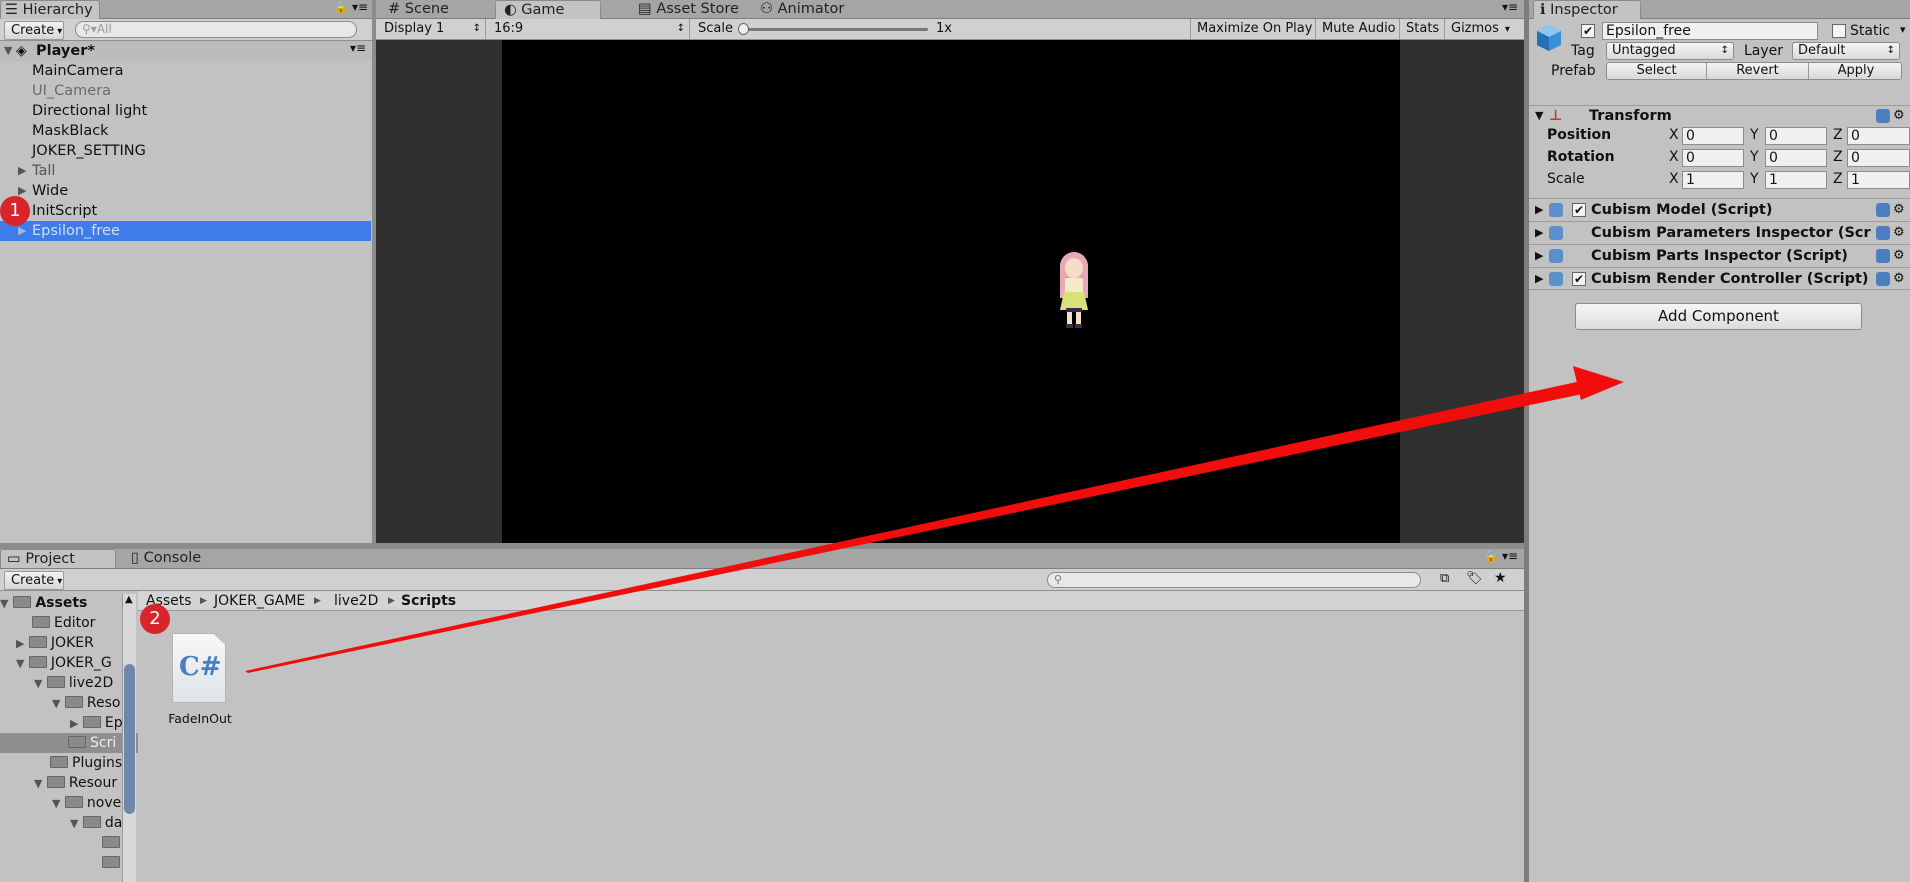 This screenshot has height=882, width=1910. I want to click on scale-slider-track, so click(835, 29).